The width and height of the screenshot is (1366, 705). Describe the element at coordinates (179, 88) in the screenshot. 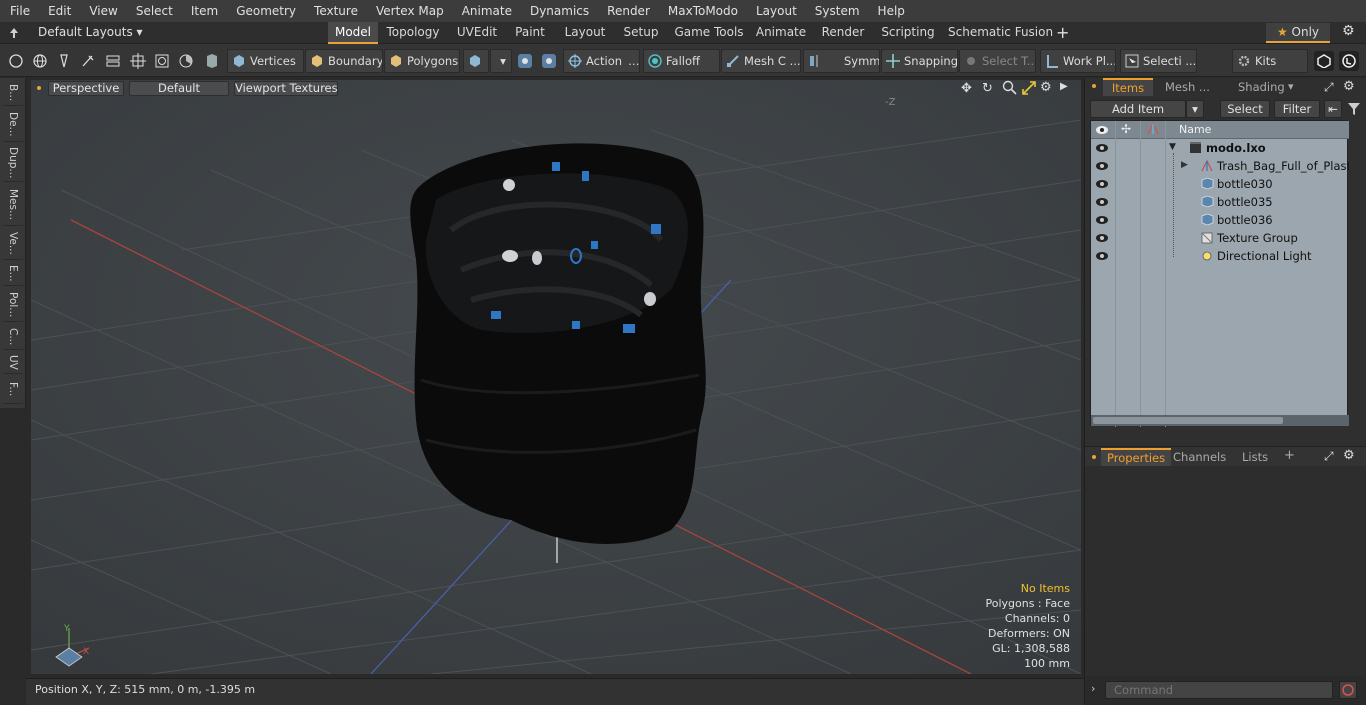

I see `shading-dropdown: Default` at that location.